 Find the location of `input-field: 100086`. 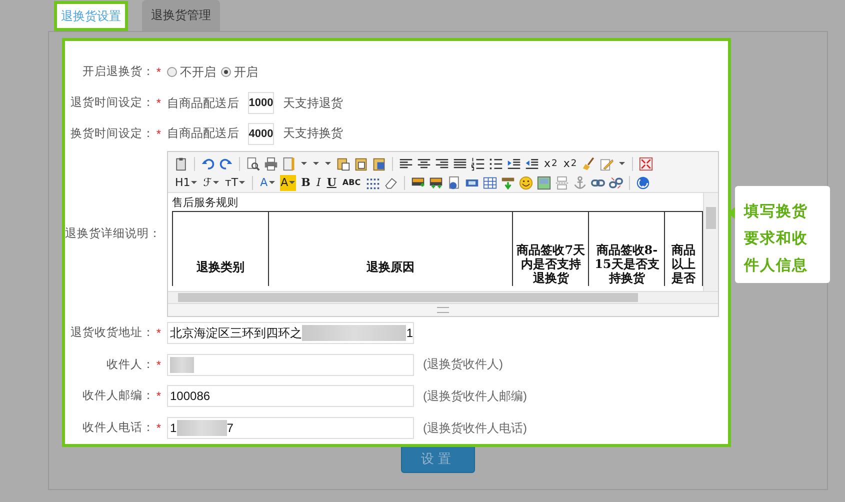

input-field: 100086 is located at coordinates (290, 396).